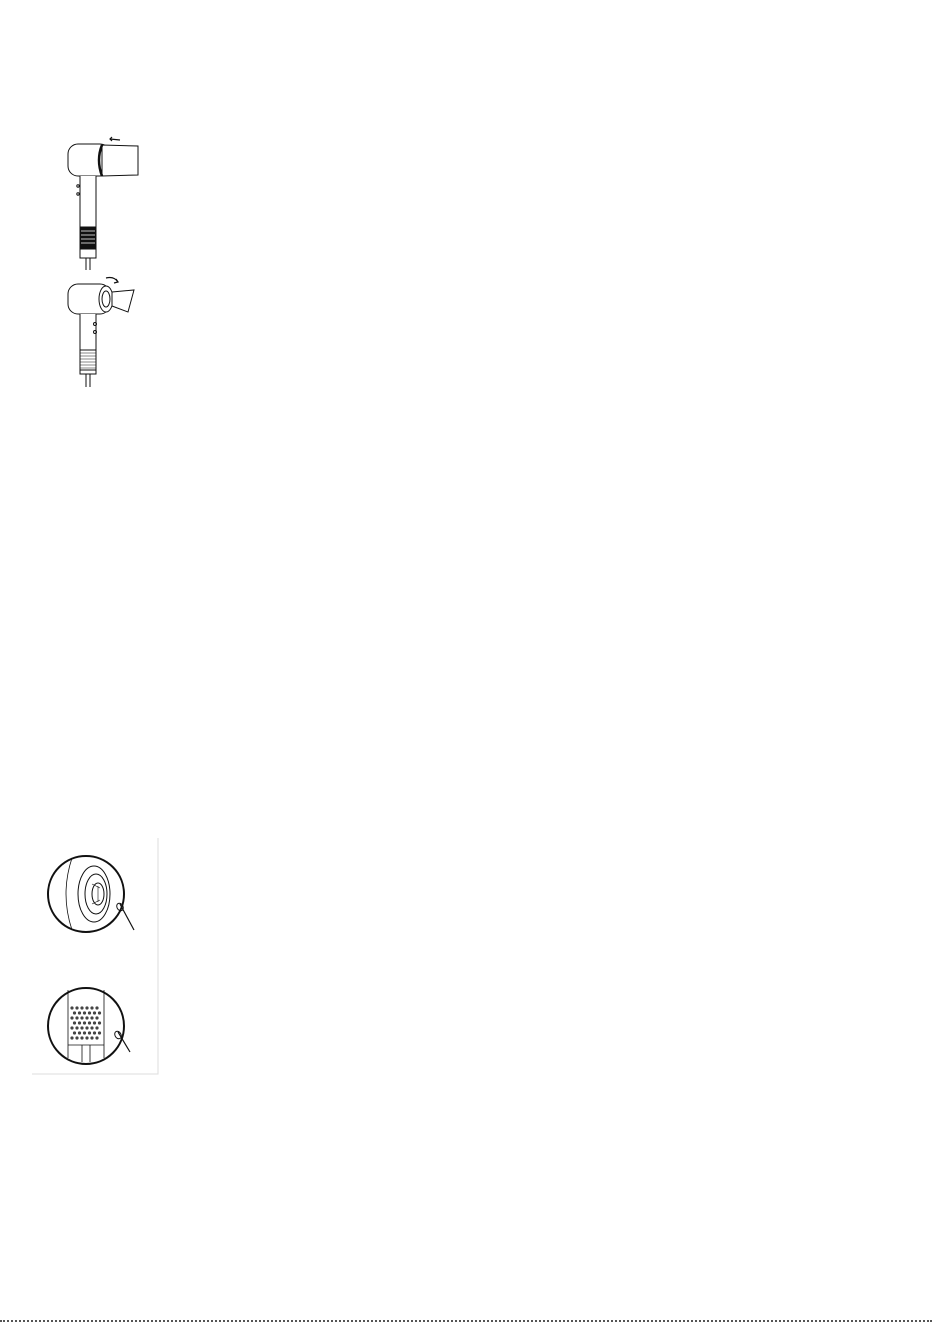 This screenshot has height=1323, width=932. Describe the element at coordinates (95, 956) in the screenshot. I see `cleaning-detail-panel` at that location.